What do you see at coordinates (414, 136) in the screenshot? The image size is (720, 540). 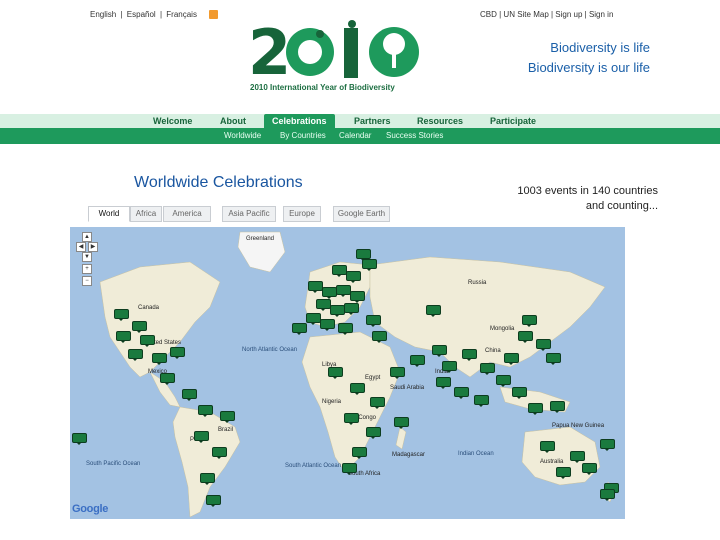 I see `subnav-success-stories: Success Stories` at bounding box center [414, 136].